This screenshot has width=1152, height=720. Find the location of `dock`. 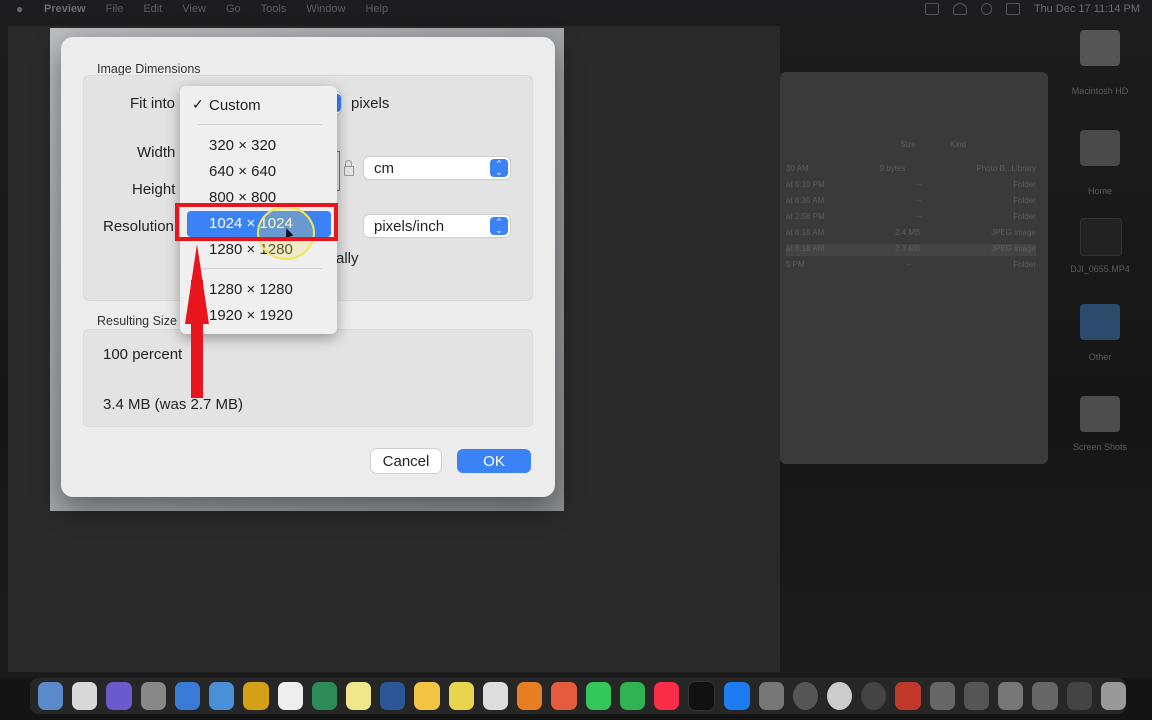

dock is located at coordinates (578, 696).